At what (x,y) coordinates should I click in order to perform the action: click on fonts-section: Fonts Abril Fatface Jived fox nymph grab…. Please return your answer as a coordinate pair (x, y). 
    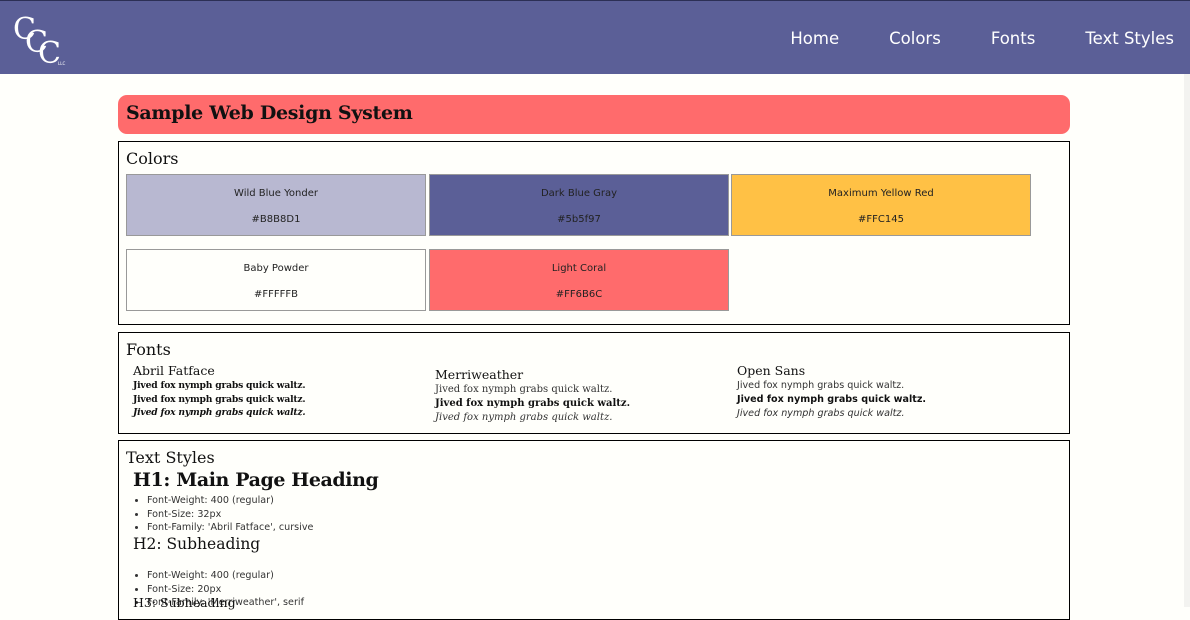
    Looking at the image, I should click on (594, 383).